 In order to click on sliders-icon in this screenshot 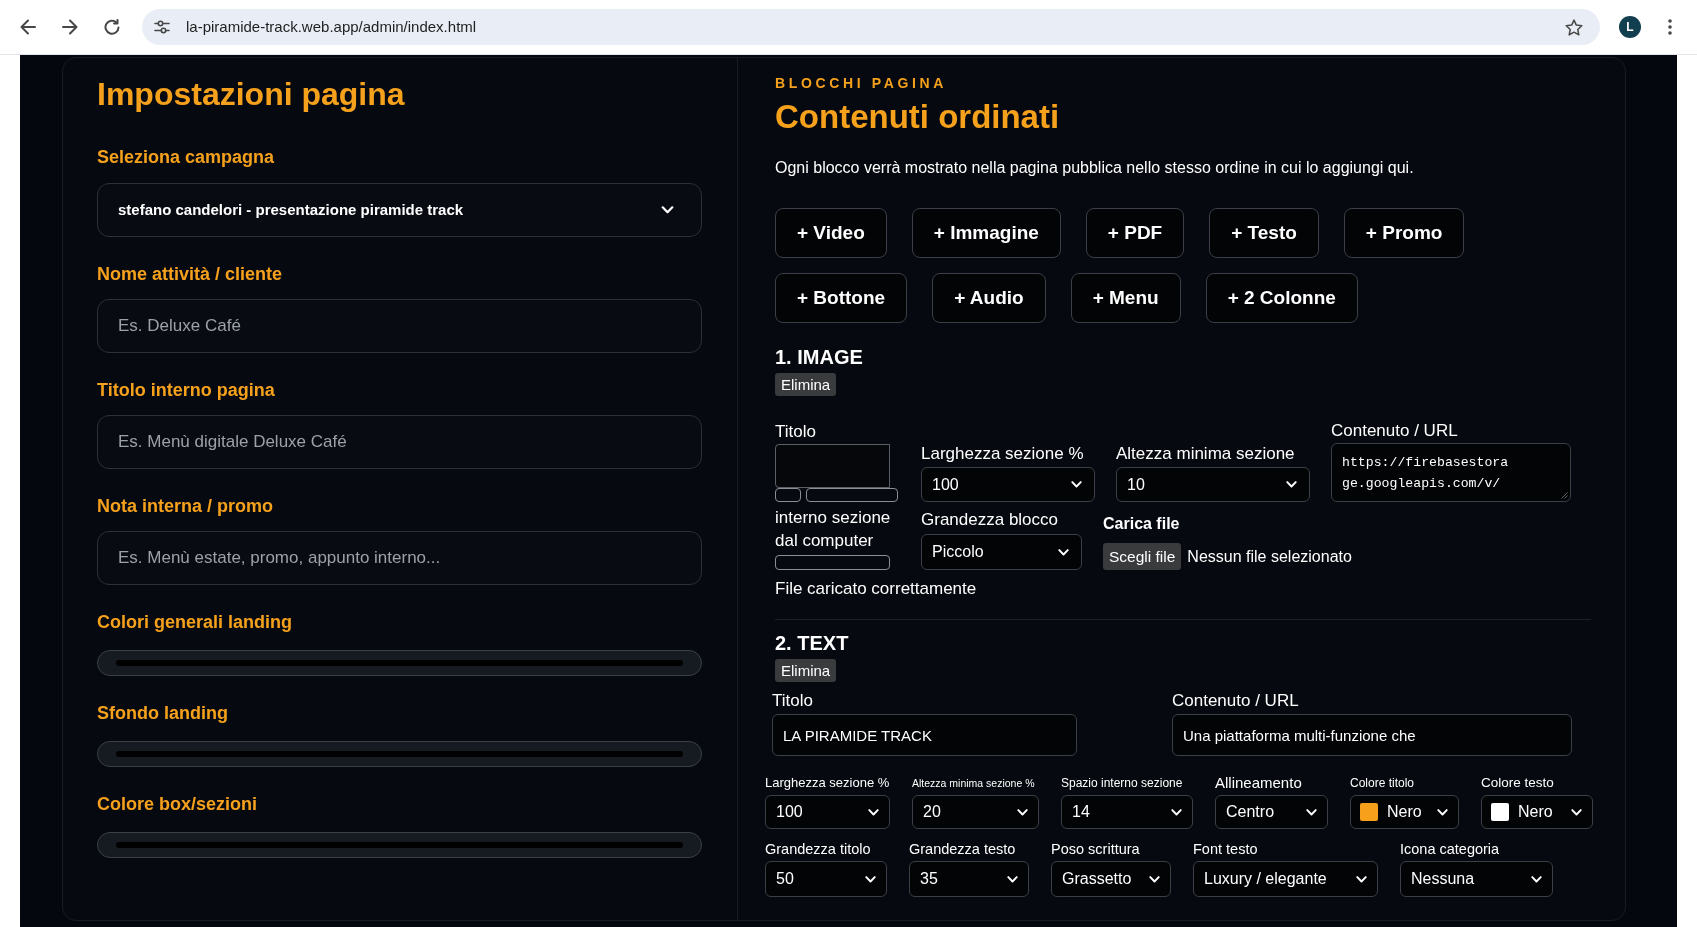, I will do `click(162, 27)`.